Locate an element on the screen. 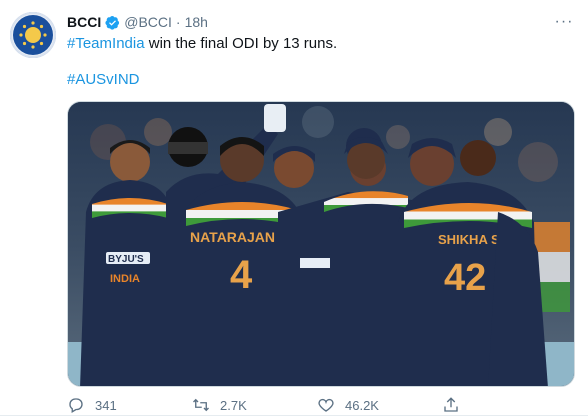 This screenshot has width=588, height=416. tweet-actions: 341 2.7K 46.2K is located at coordinates (317, 405).